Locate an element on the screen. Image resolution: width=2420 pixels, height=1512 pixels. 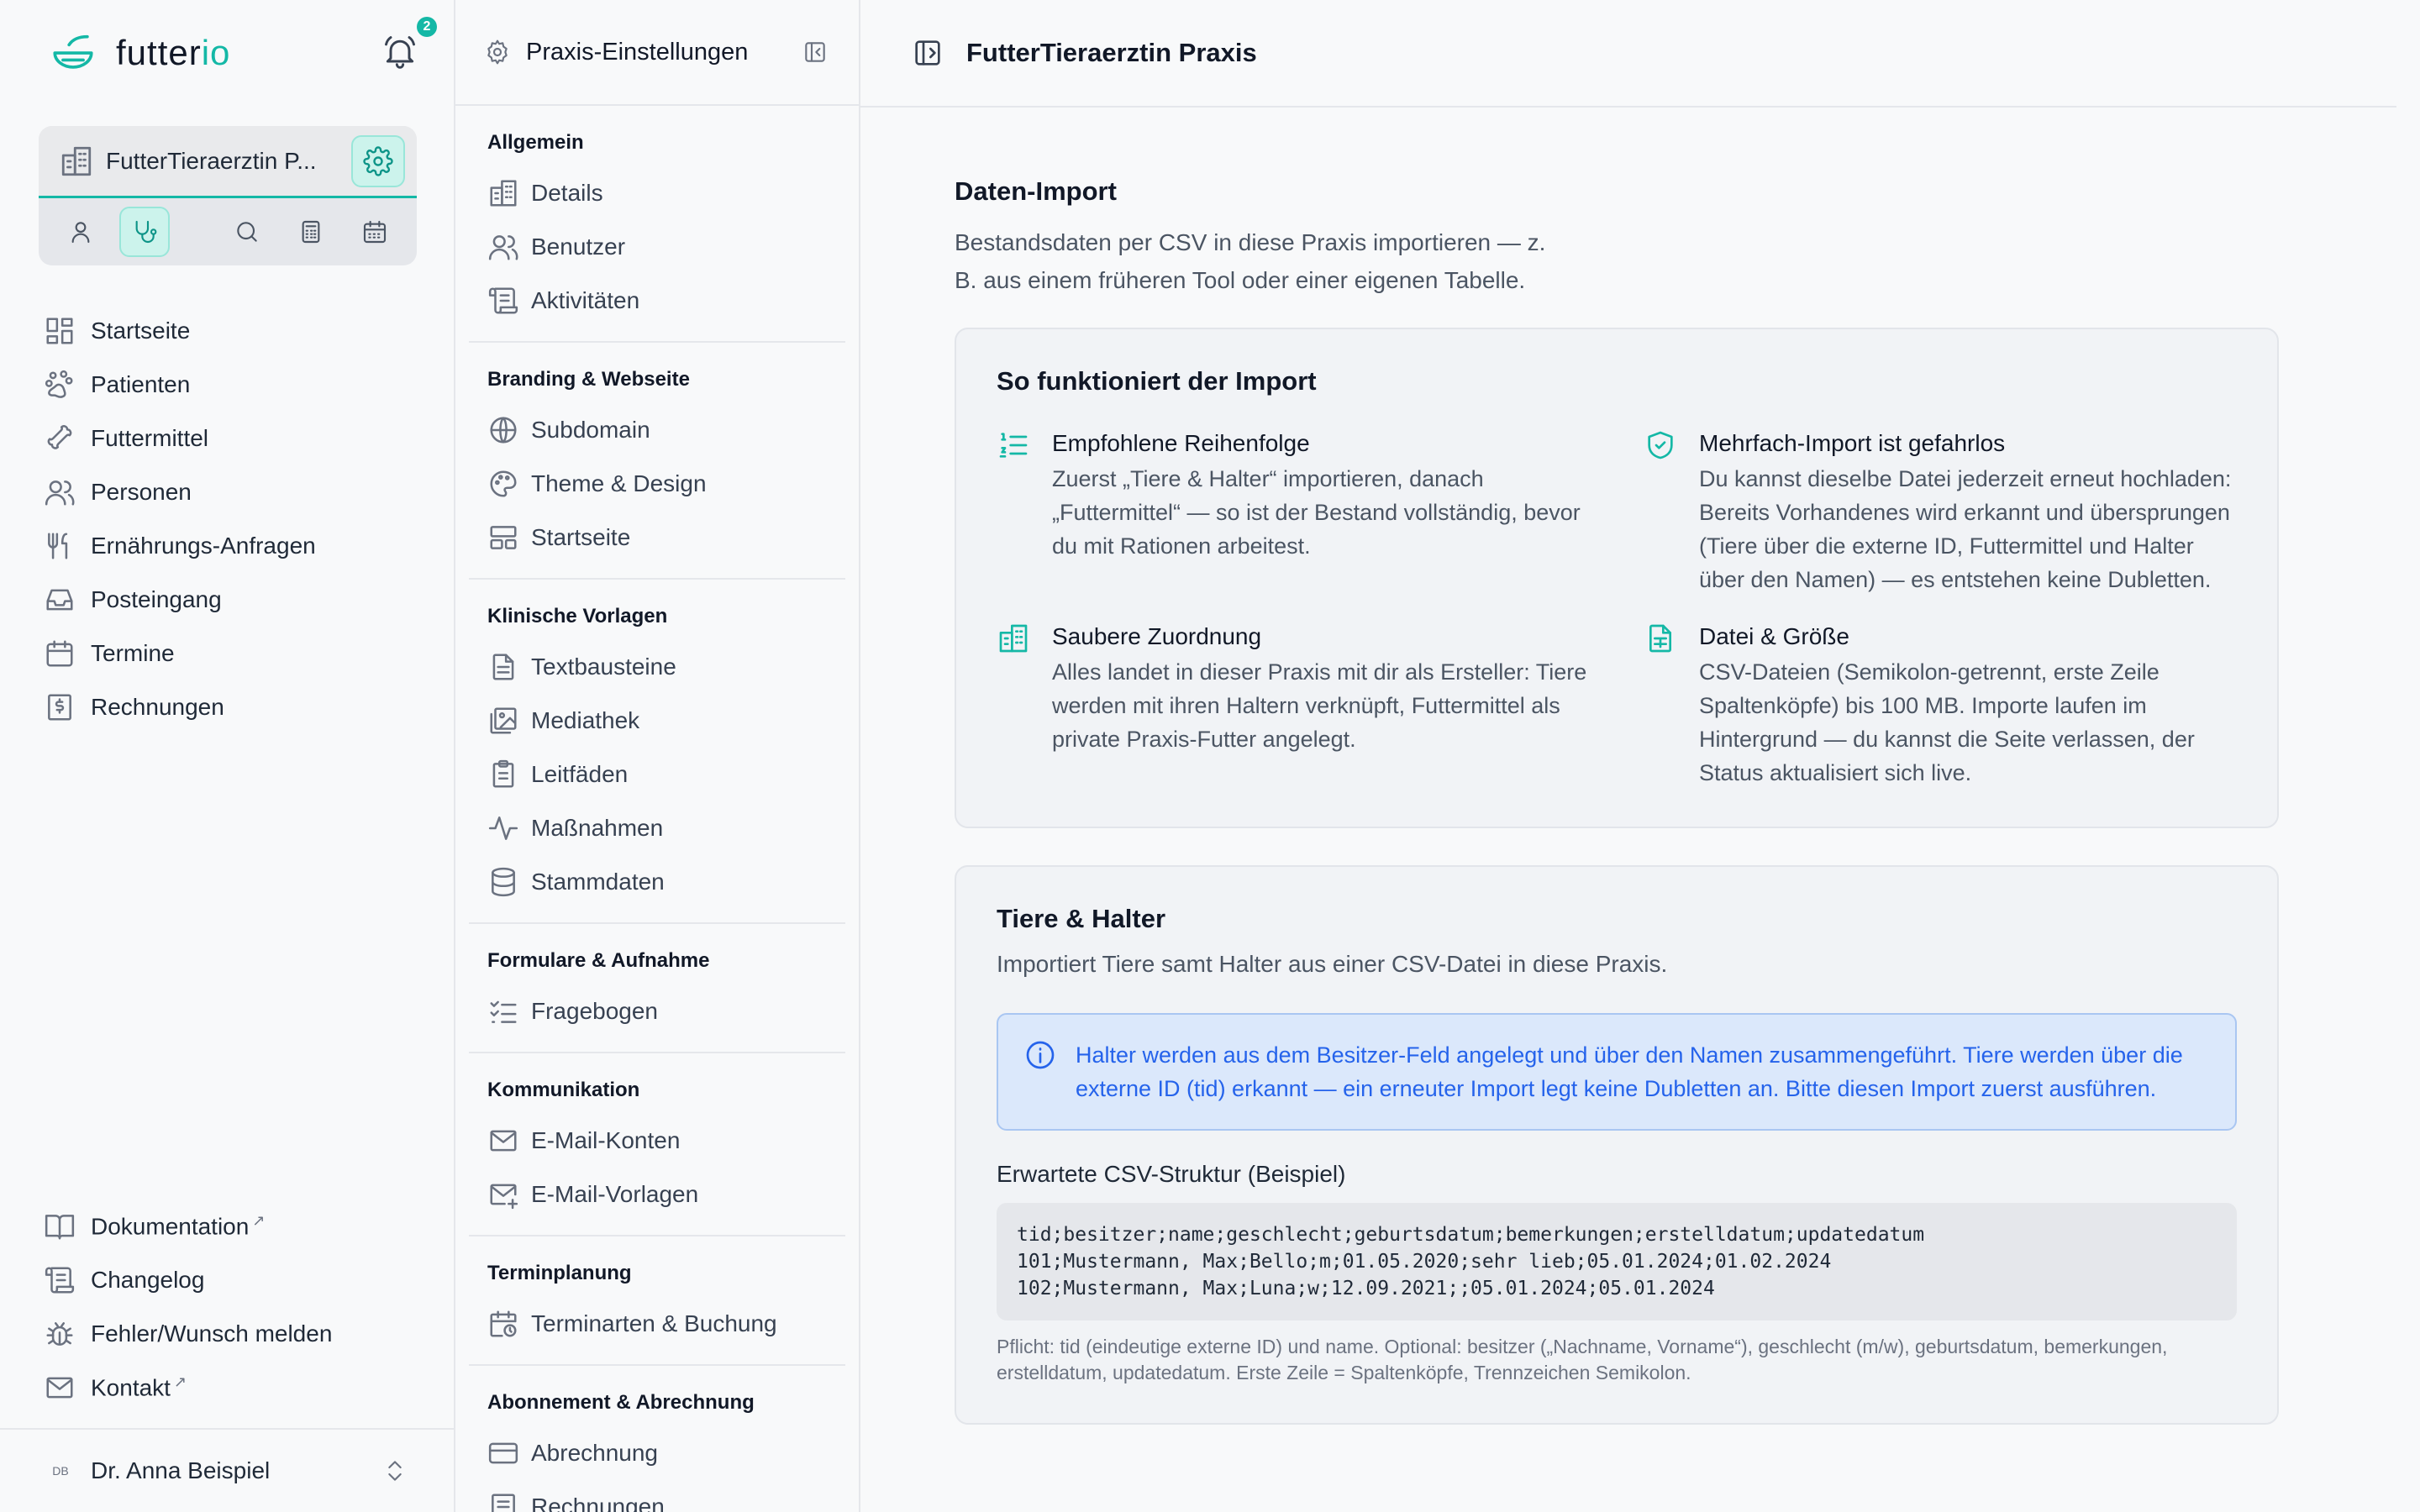
collapse-sidebar-icon is located at coordinates (815, 52).